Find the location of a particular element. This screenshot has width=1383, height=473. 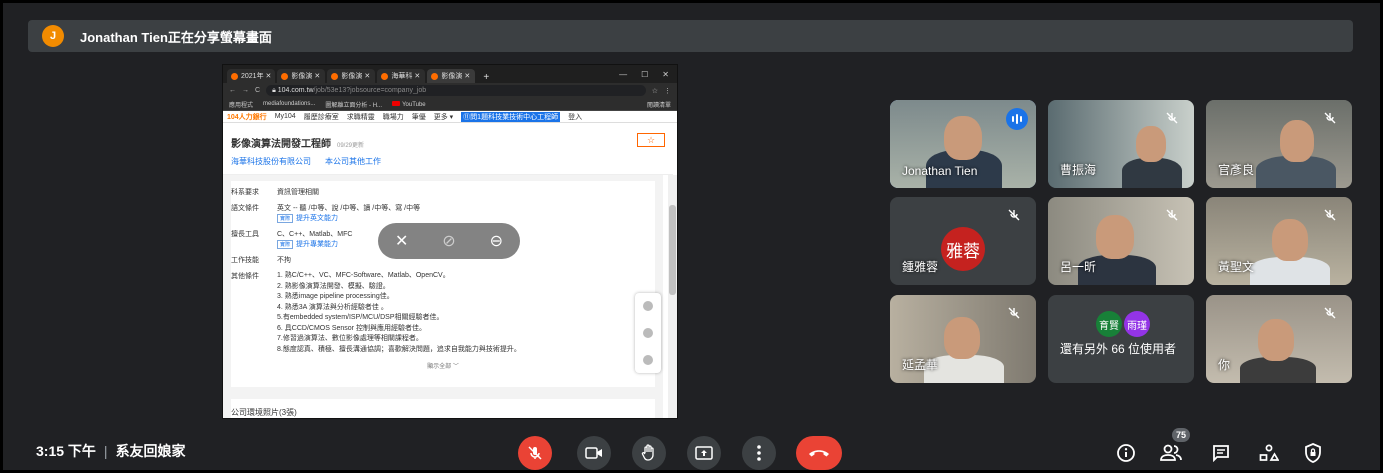

bookmark-youtube: YouTube is located at coordinates (409, 104).